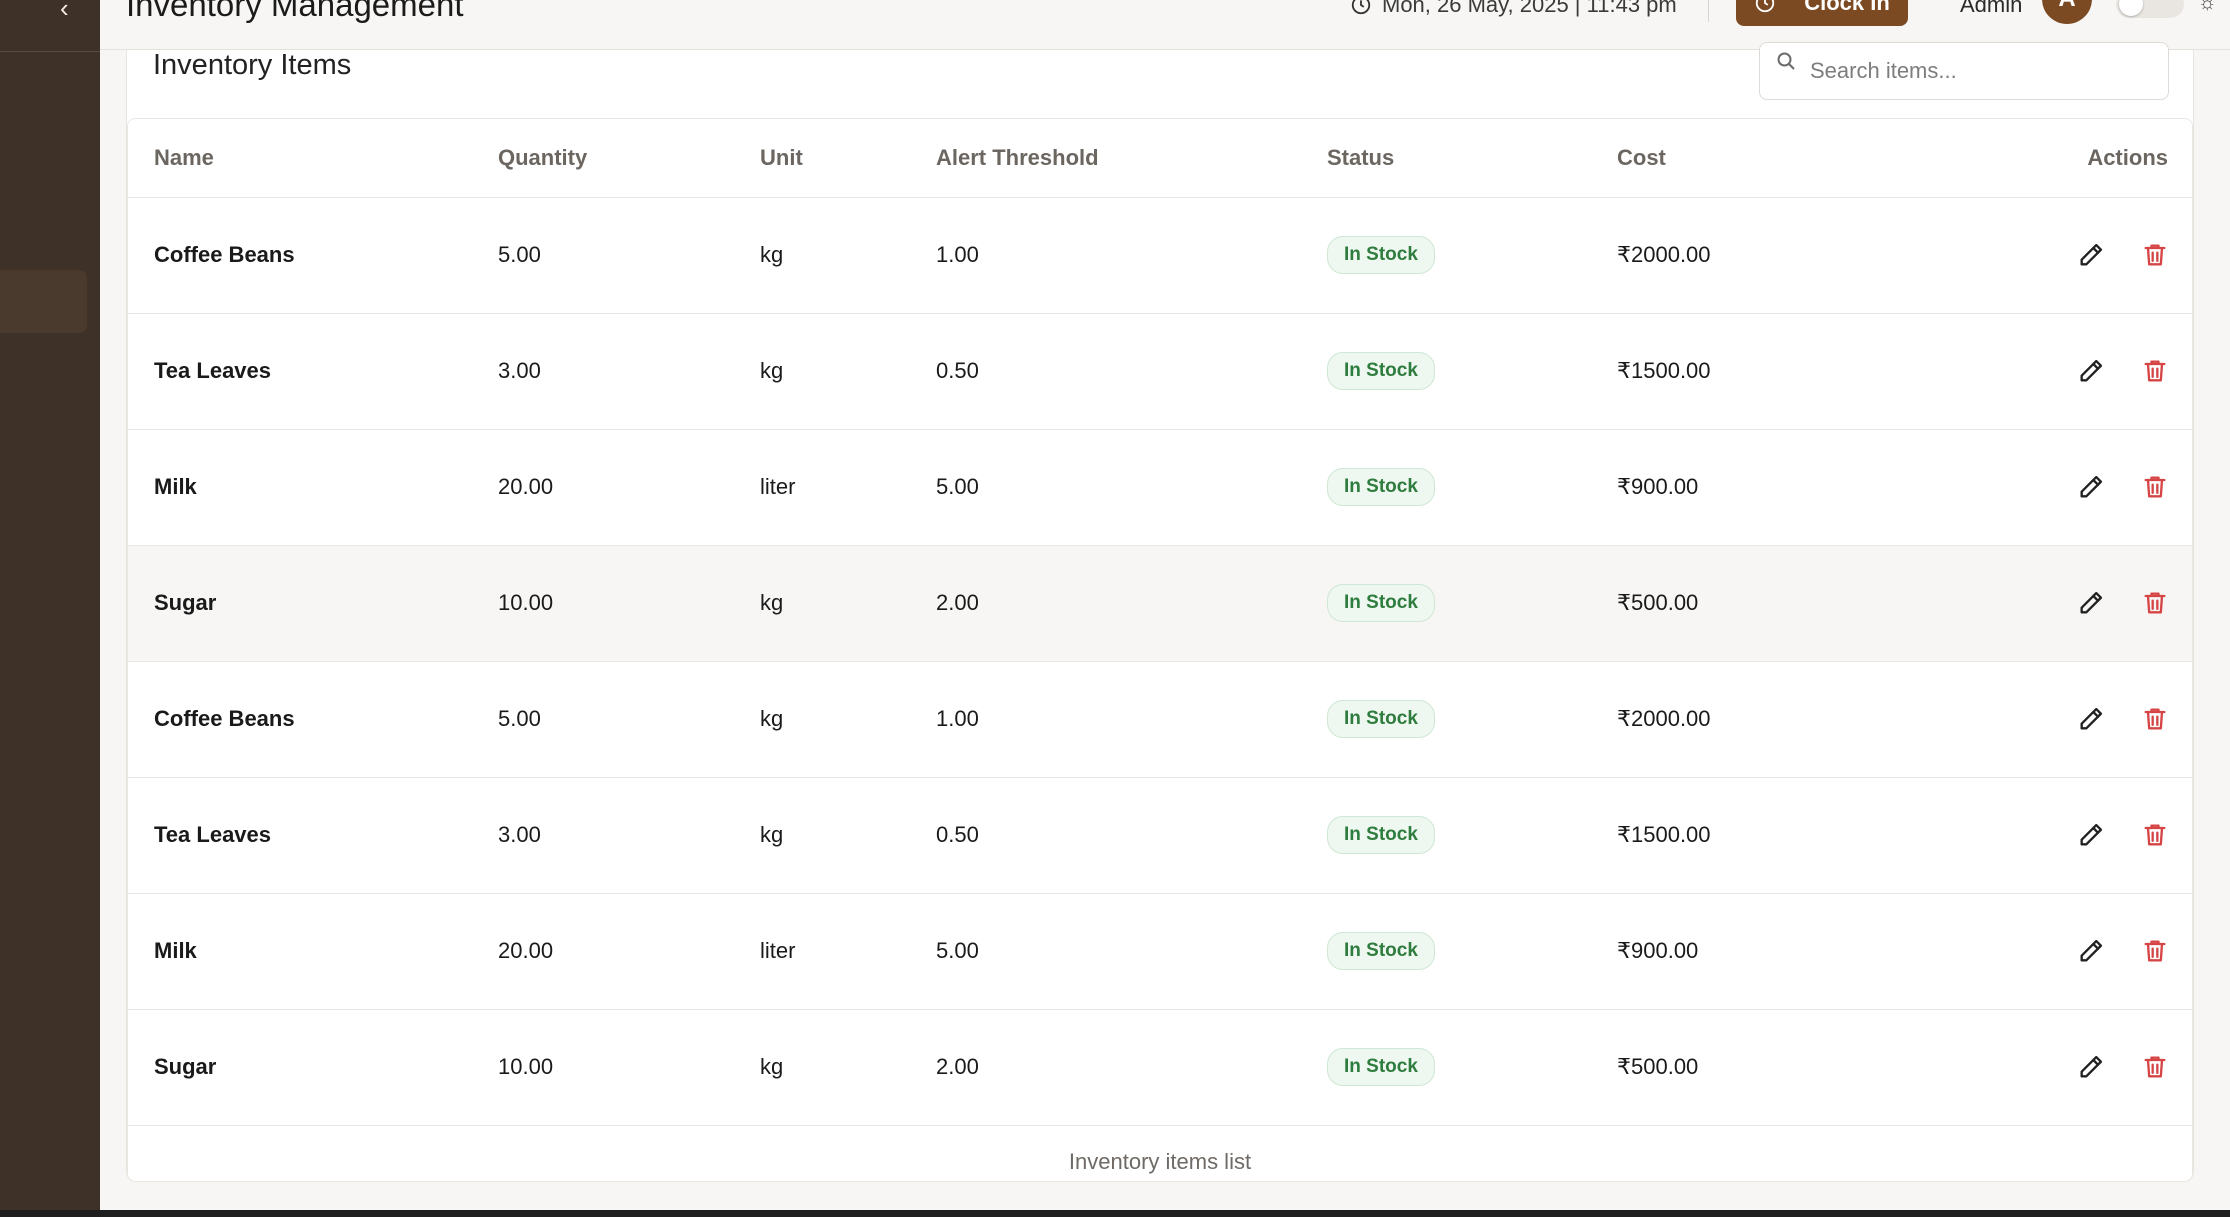 The image size is (2230, 1217). What do you see at coordinates (1980, 71) in the screenshot?
I see `search-input` at bounding box center [1980, 71].